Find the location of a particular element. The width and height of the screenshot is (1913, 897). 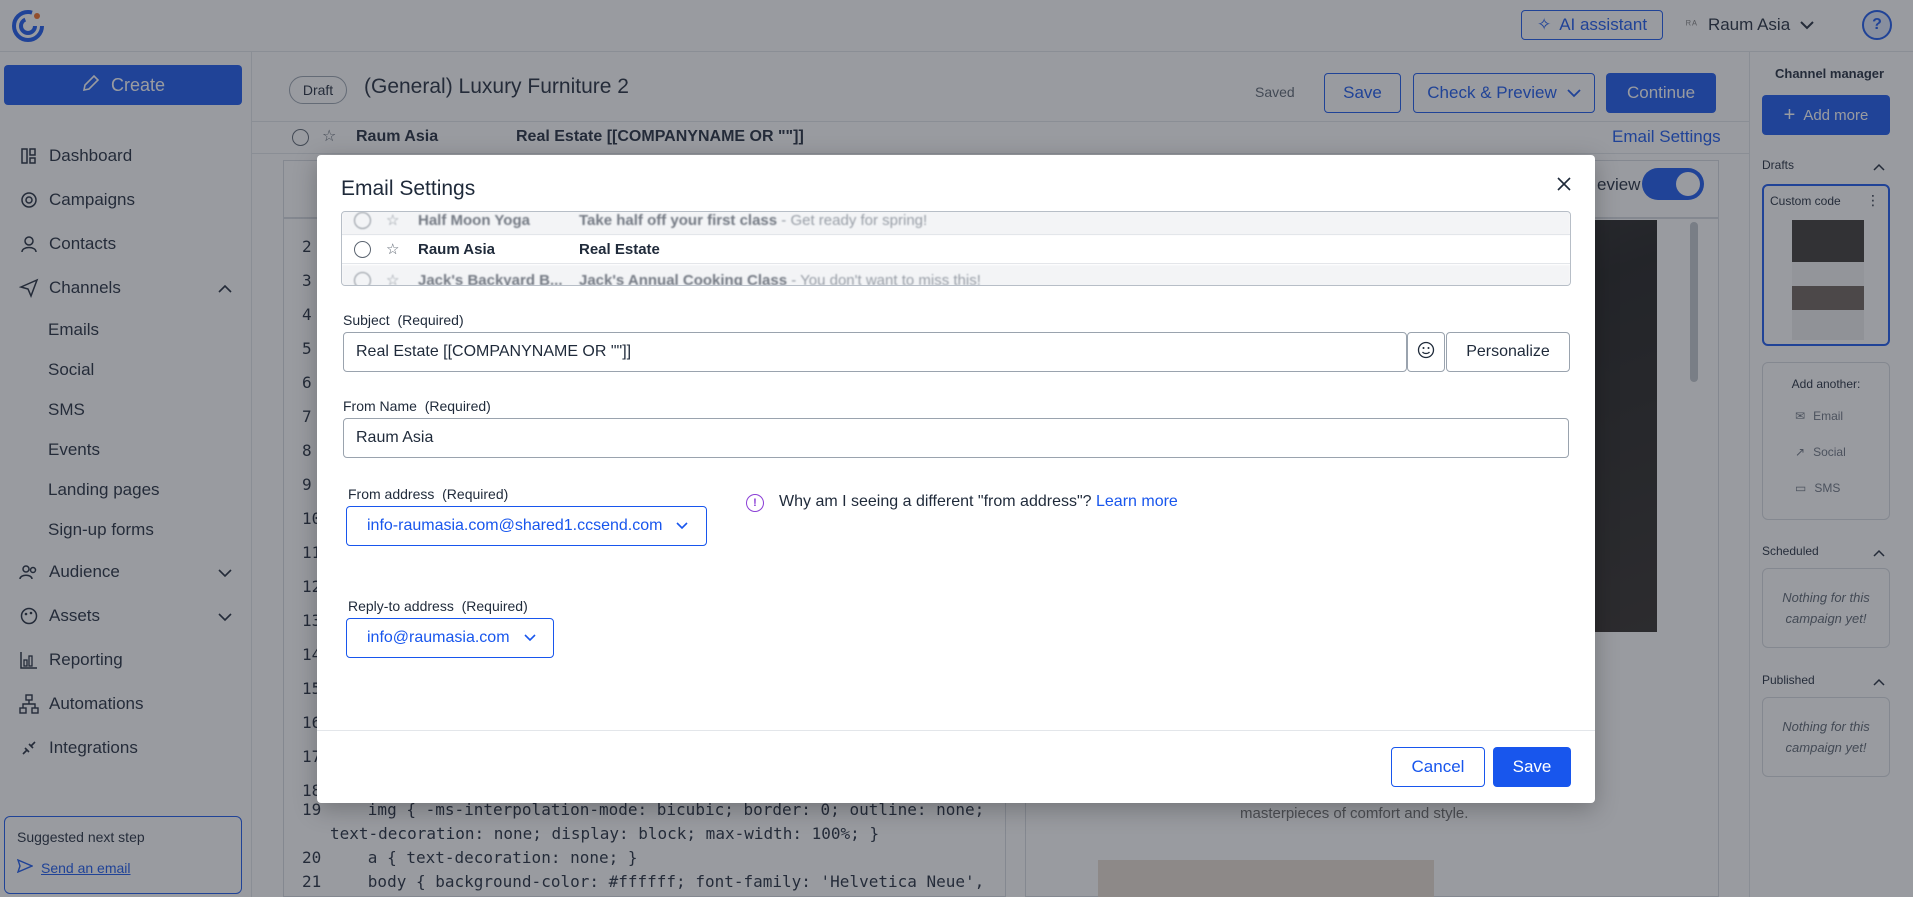

from-name-label: From Name (Required) is located at coordinates (417, 406).